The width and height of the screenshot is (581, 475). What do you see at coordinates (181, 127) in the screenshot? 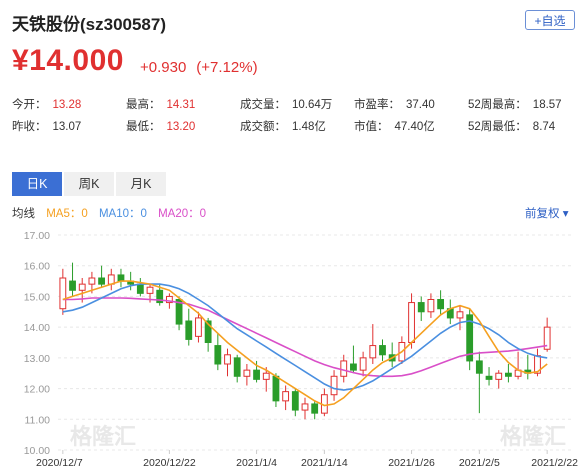
I see `stat-value: 13.20` at bounding box center [181, 127].